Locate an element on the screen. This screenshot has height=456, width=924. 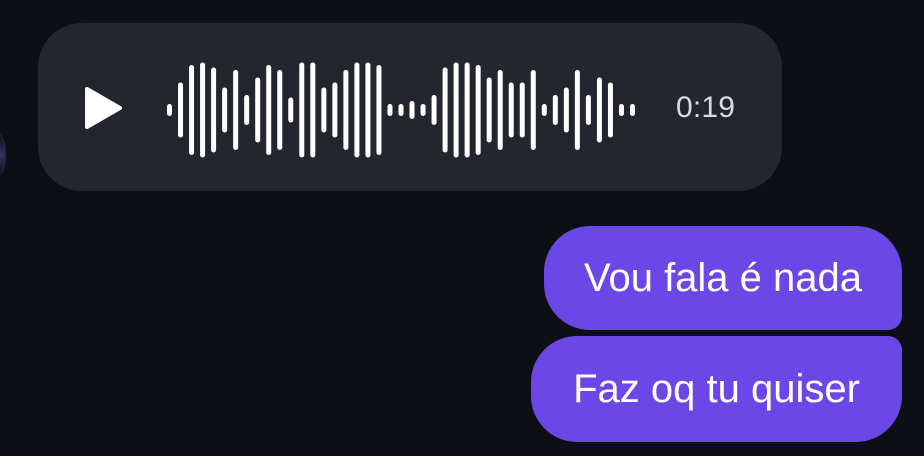
audio-waveform is located at coordinates (401, 110).